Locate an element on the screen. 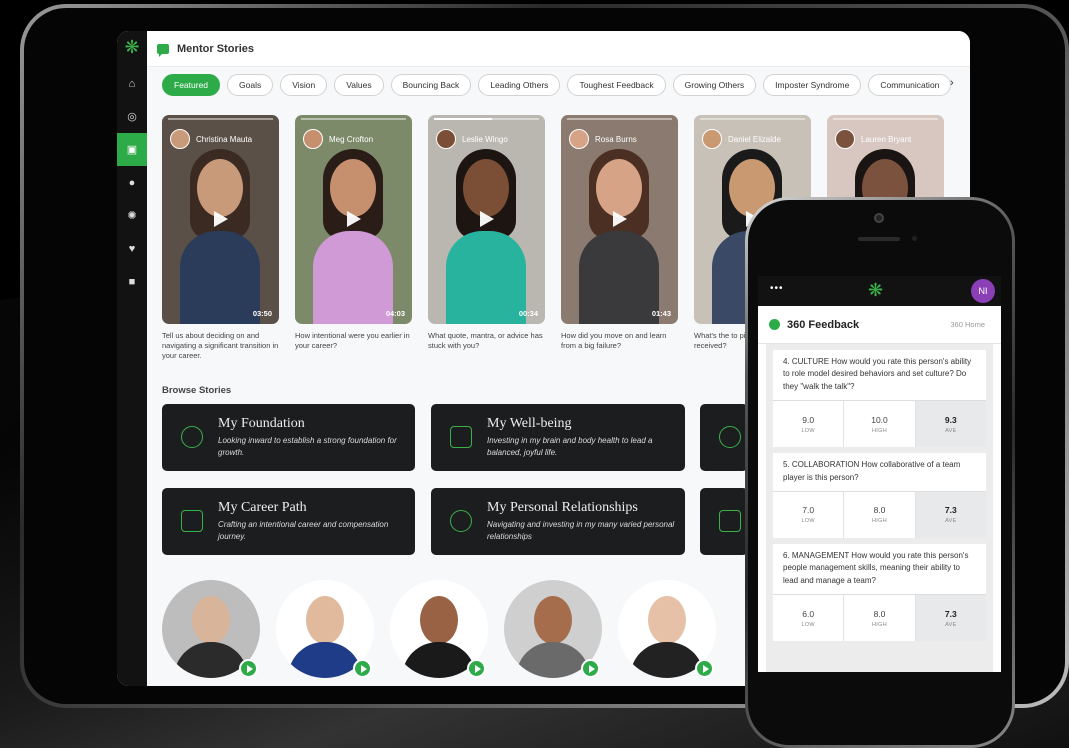 The image size is (1069, 748). score-ave: 7.3 is located at coordinates (950, 510).